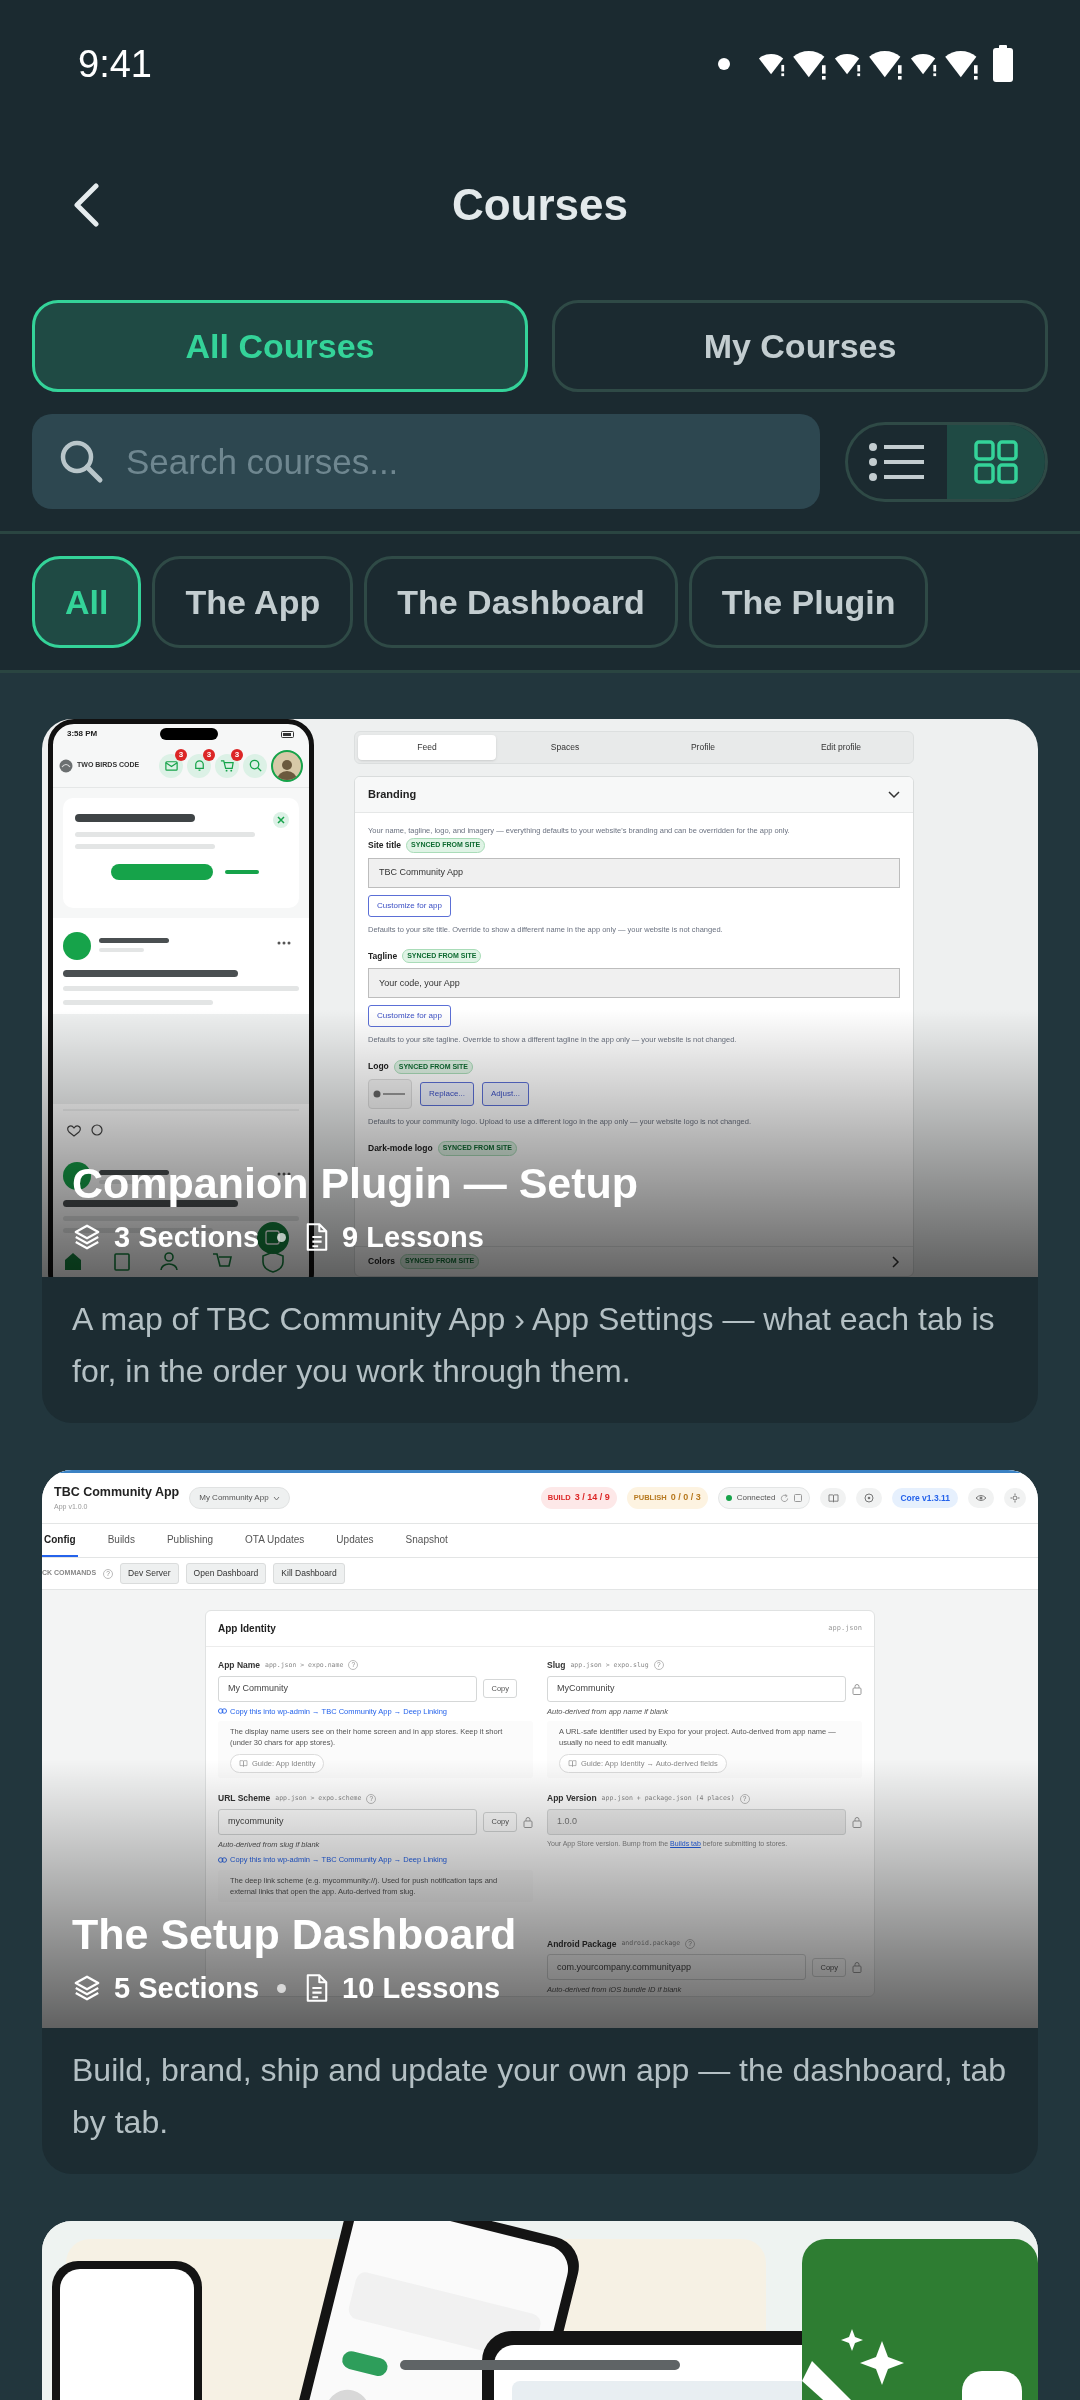  I want to click on filter-chip: The App, so click(253, 602).